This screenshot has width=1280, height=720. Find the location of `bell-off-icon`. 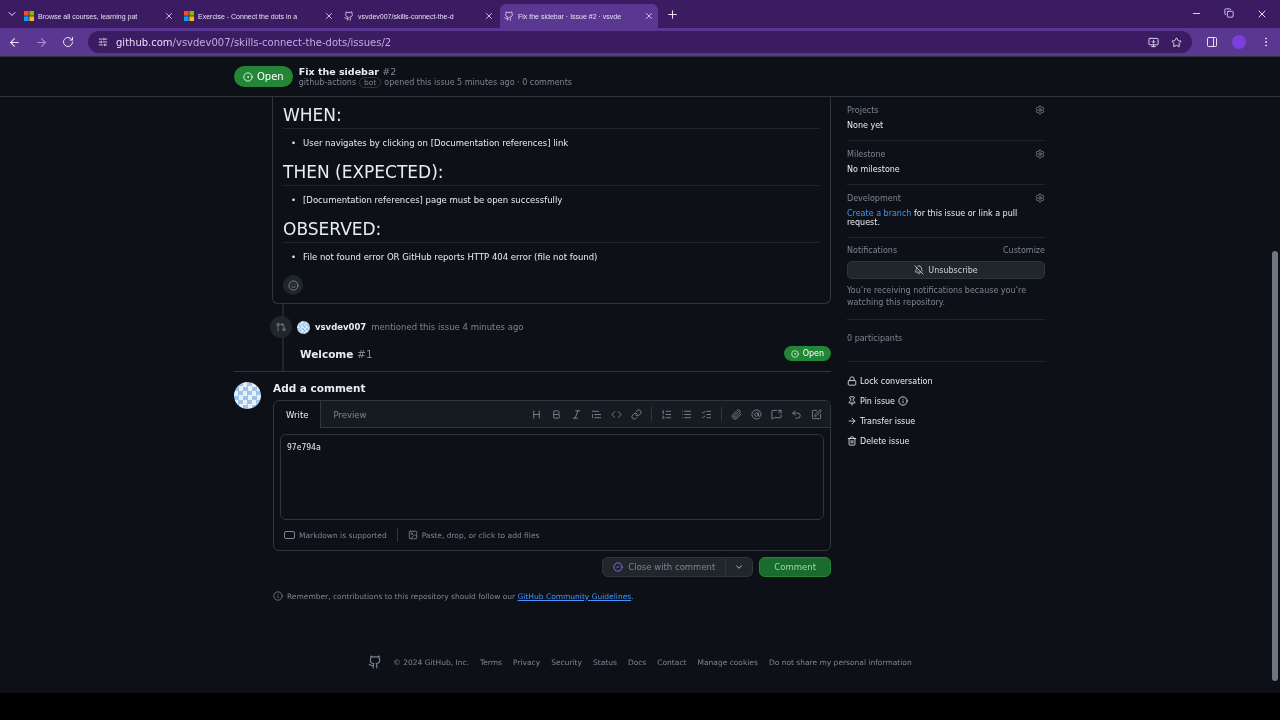

bell-off-icon is located at coordinates (919, 270).